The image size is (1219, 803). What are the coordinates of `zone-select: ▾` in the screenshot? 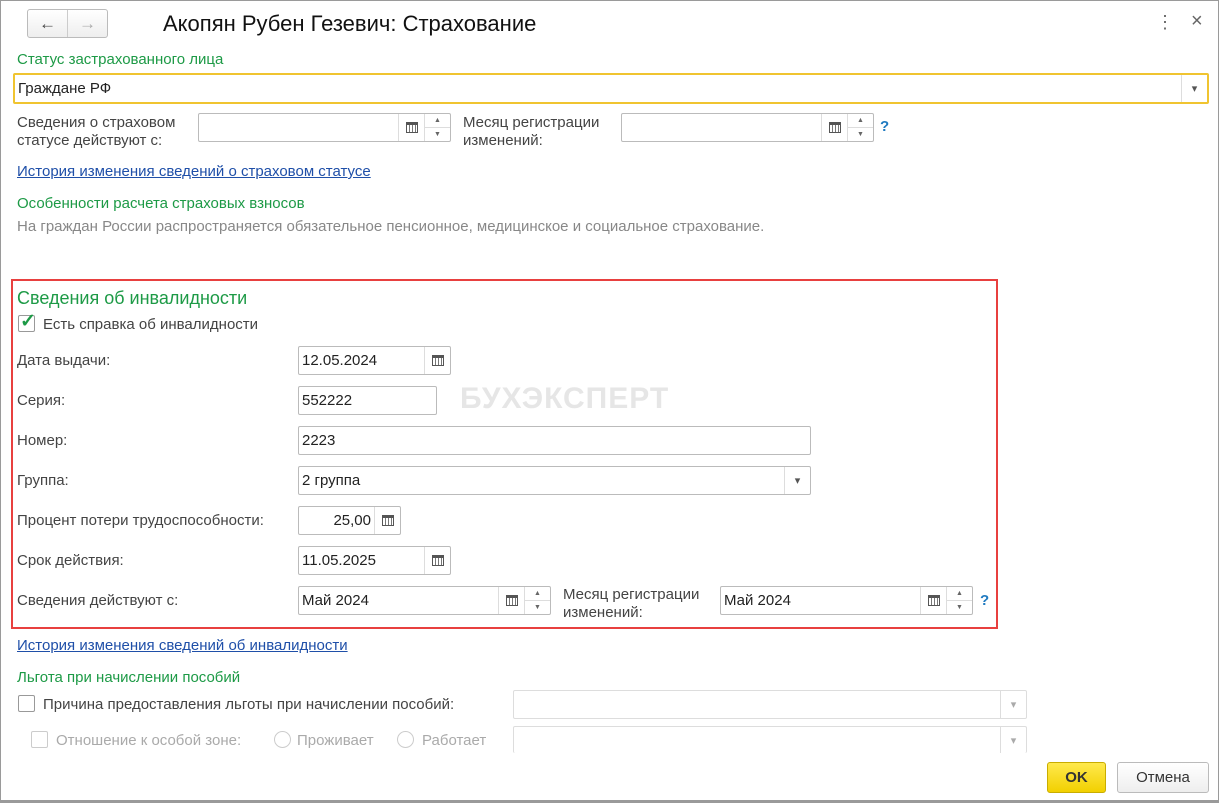 It's located at (770, 739).